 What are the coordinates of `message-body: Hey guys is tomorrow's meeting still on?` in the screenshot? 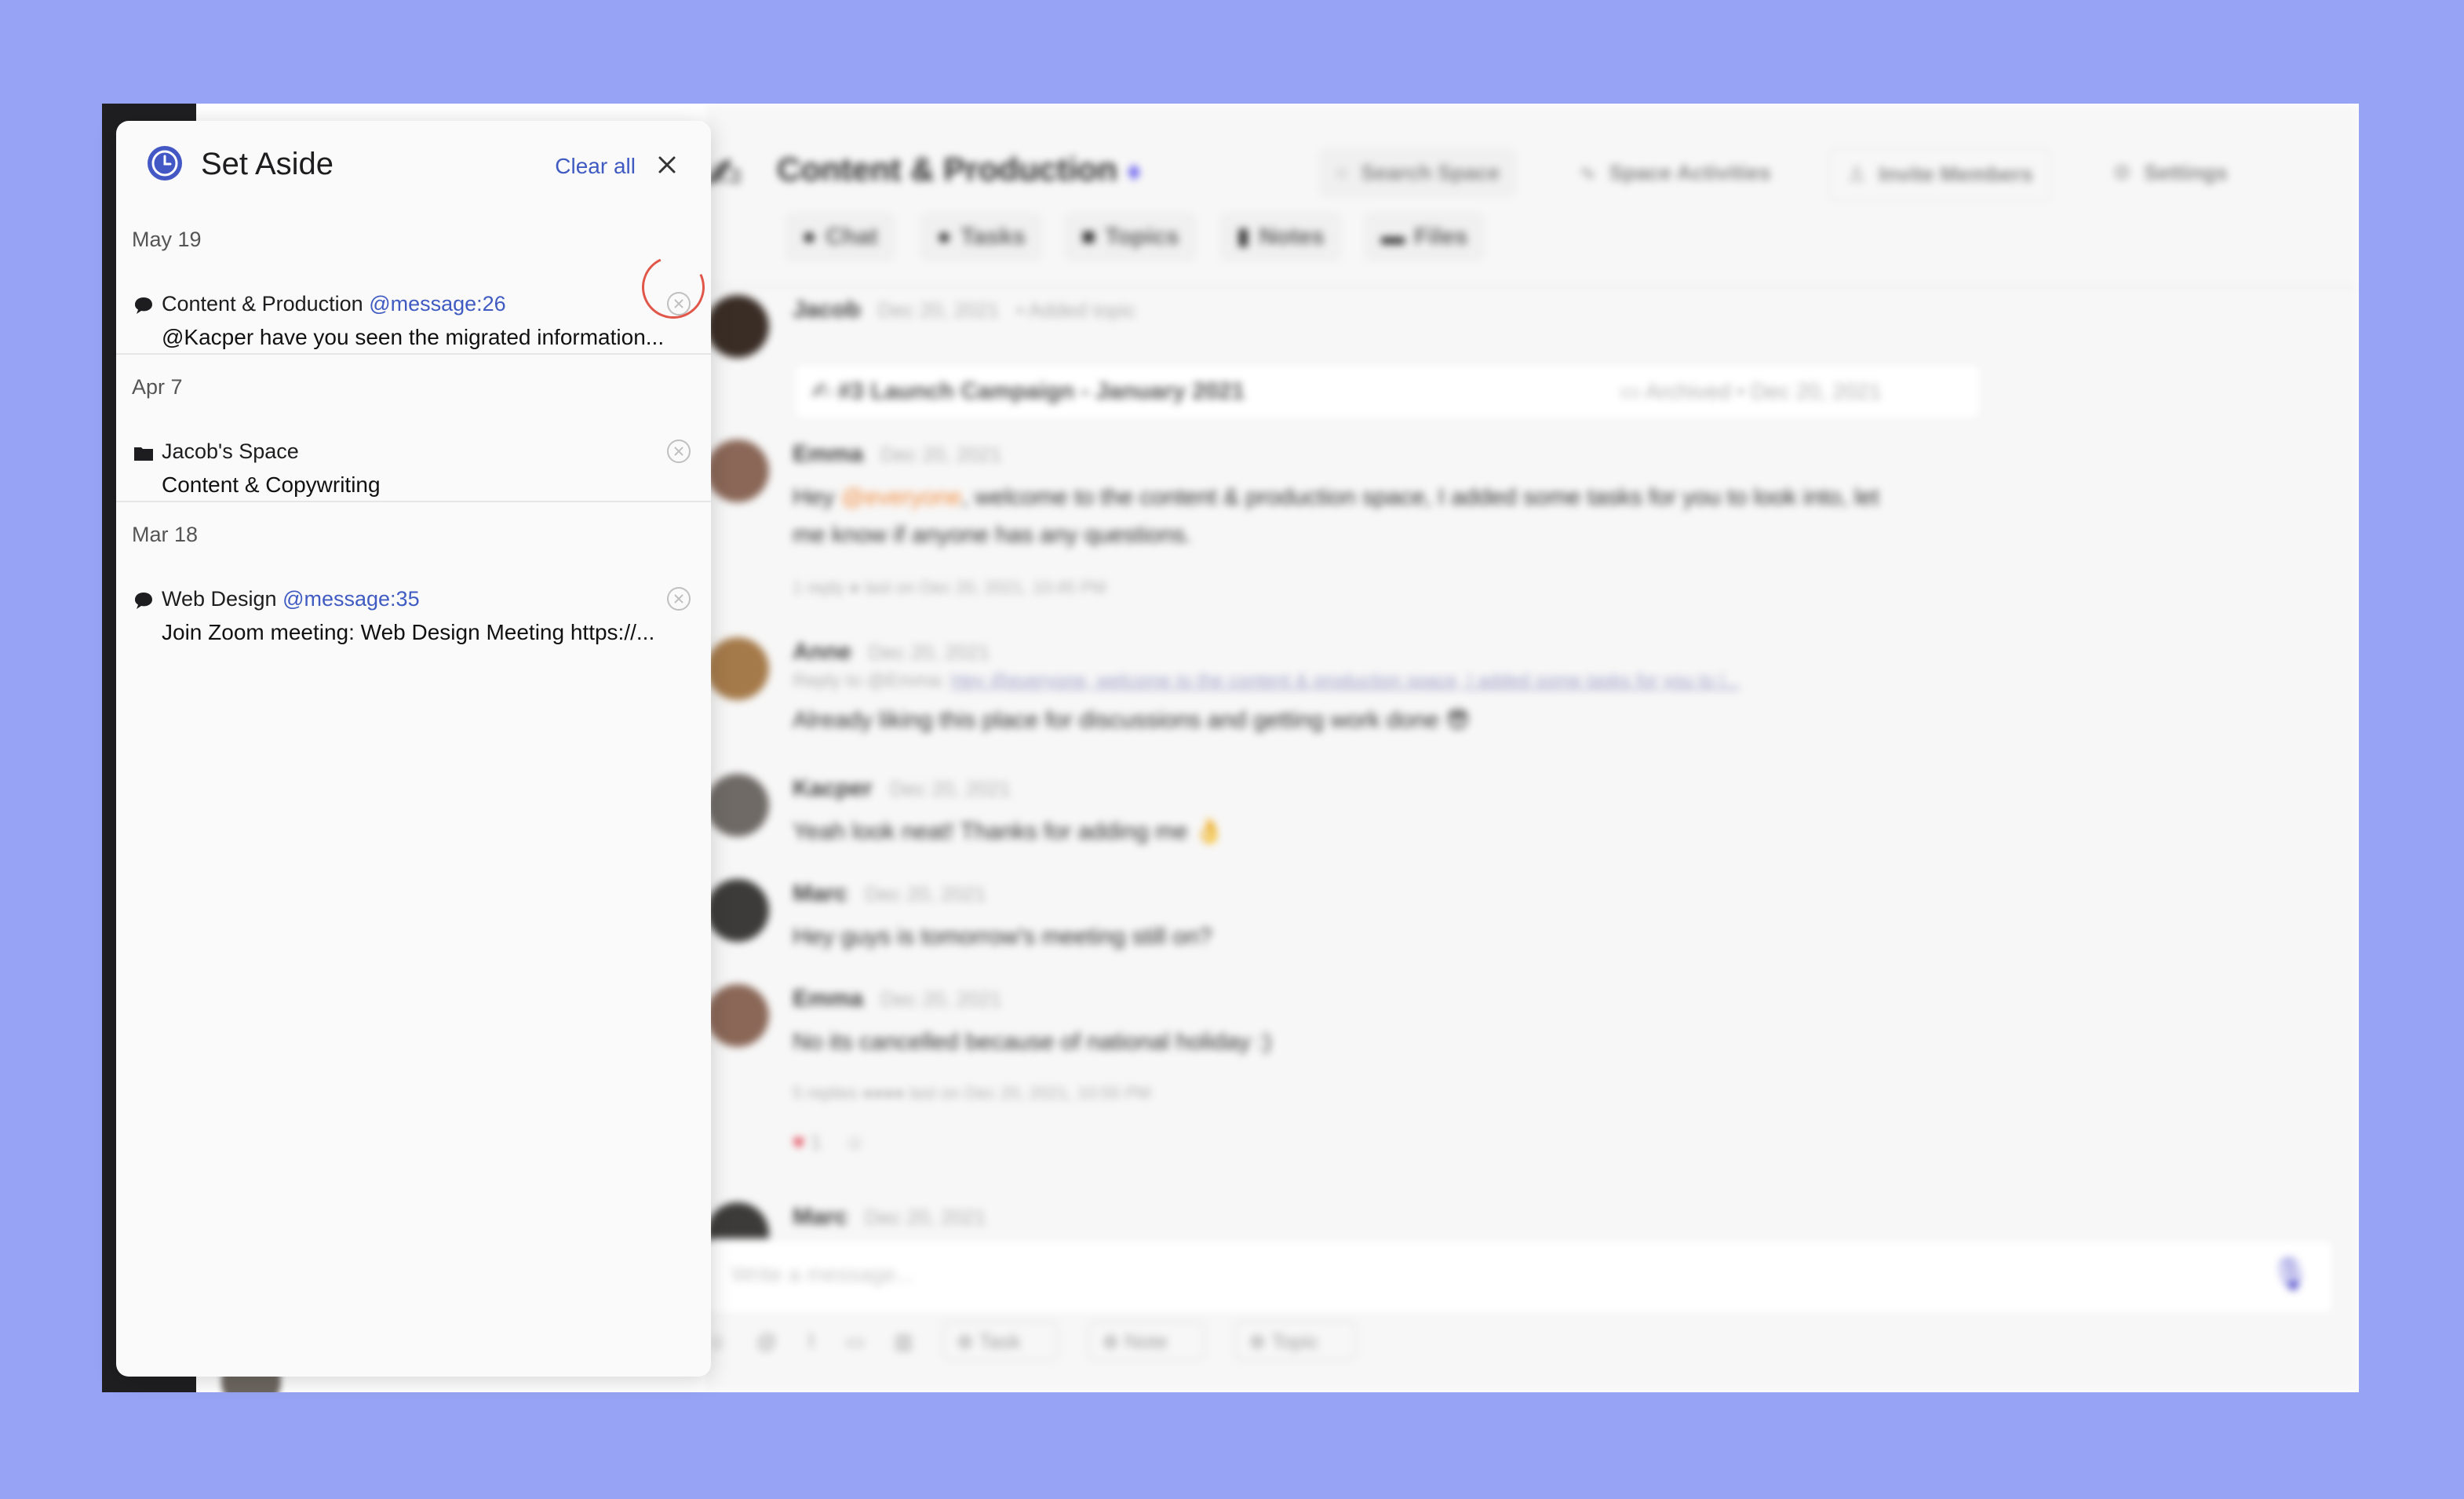 It's located at (1003, 937).